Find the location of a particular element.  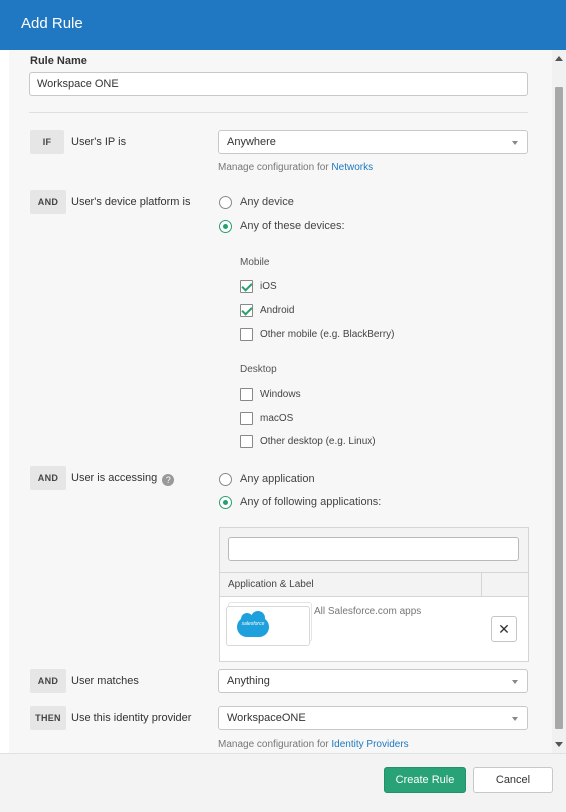

salesforce-cloud-icon: salesforce is located at coordinates (253, 624).